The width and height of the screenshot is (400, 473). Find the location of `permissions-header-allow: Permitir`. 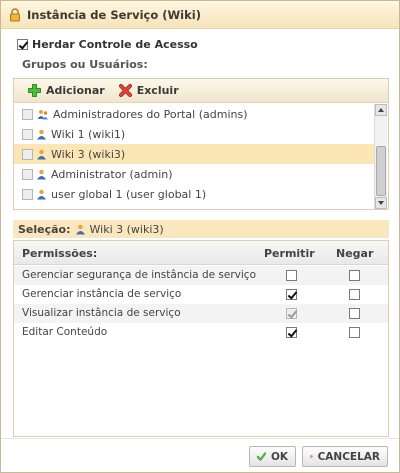

permissions-header-allow: Permitir is located at coordinates (289, 253).